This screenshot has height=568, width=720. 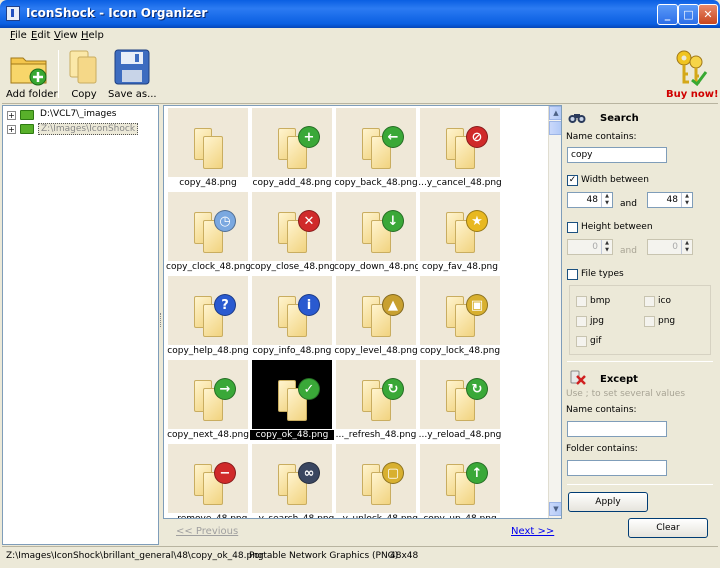 What do you see at coordinates (376, 267) in the screenshot?
I see `icon-tile-label: copy_down_48.png` at bounding box center [376, 267].